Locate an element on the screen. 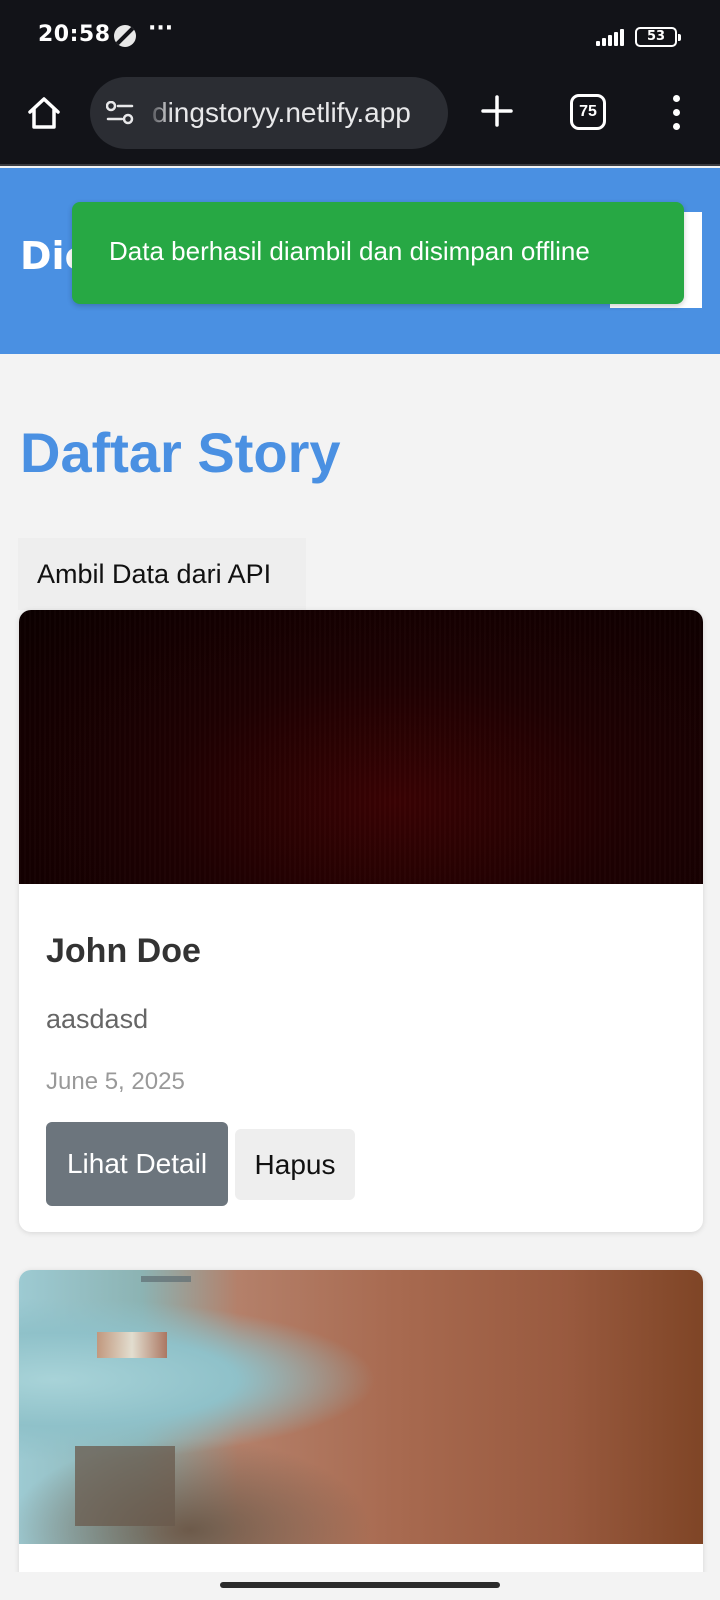  address-bar: dingstoryy.netlify.app is located at coordinates (269, 113).